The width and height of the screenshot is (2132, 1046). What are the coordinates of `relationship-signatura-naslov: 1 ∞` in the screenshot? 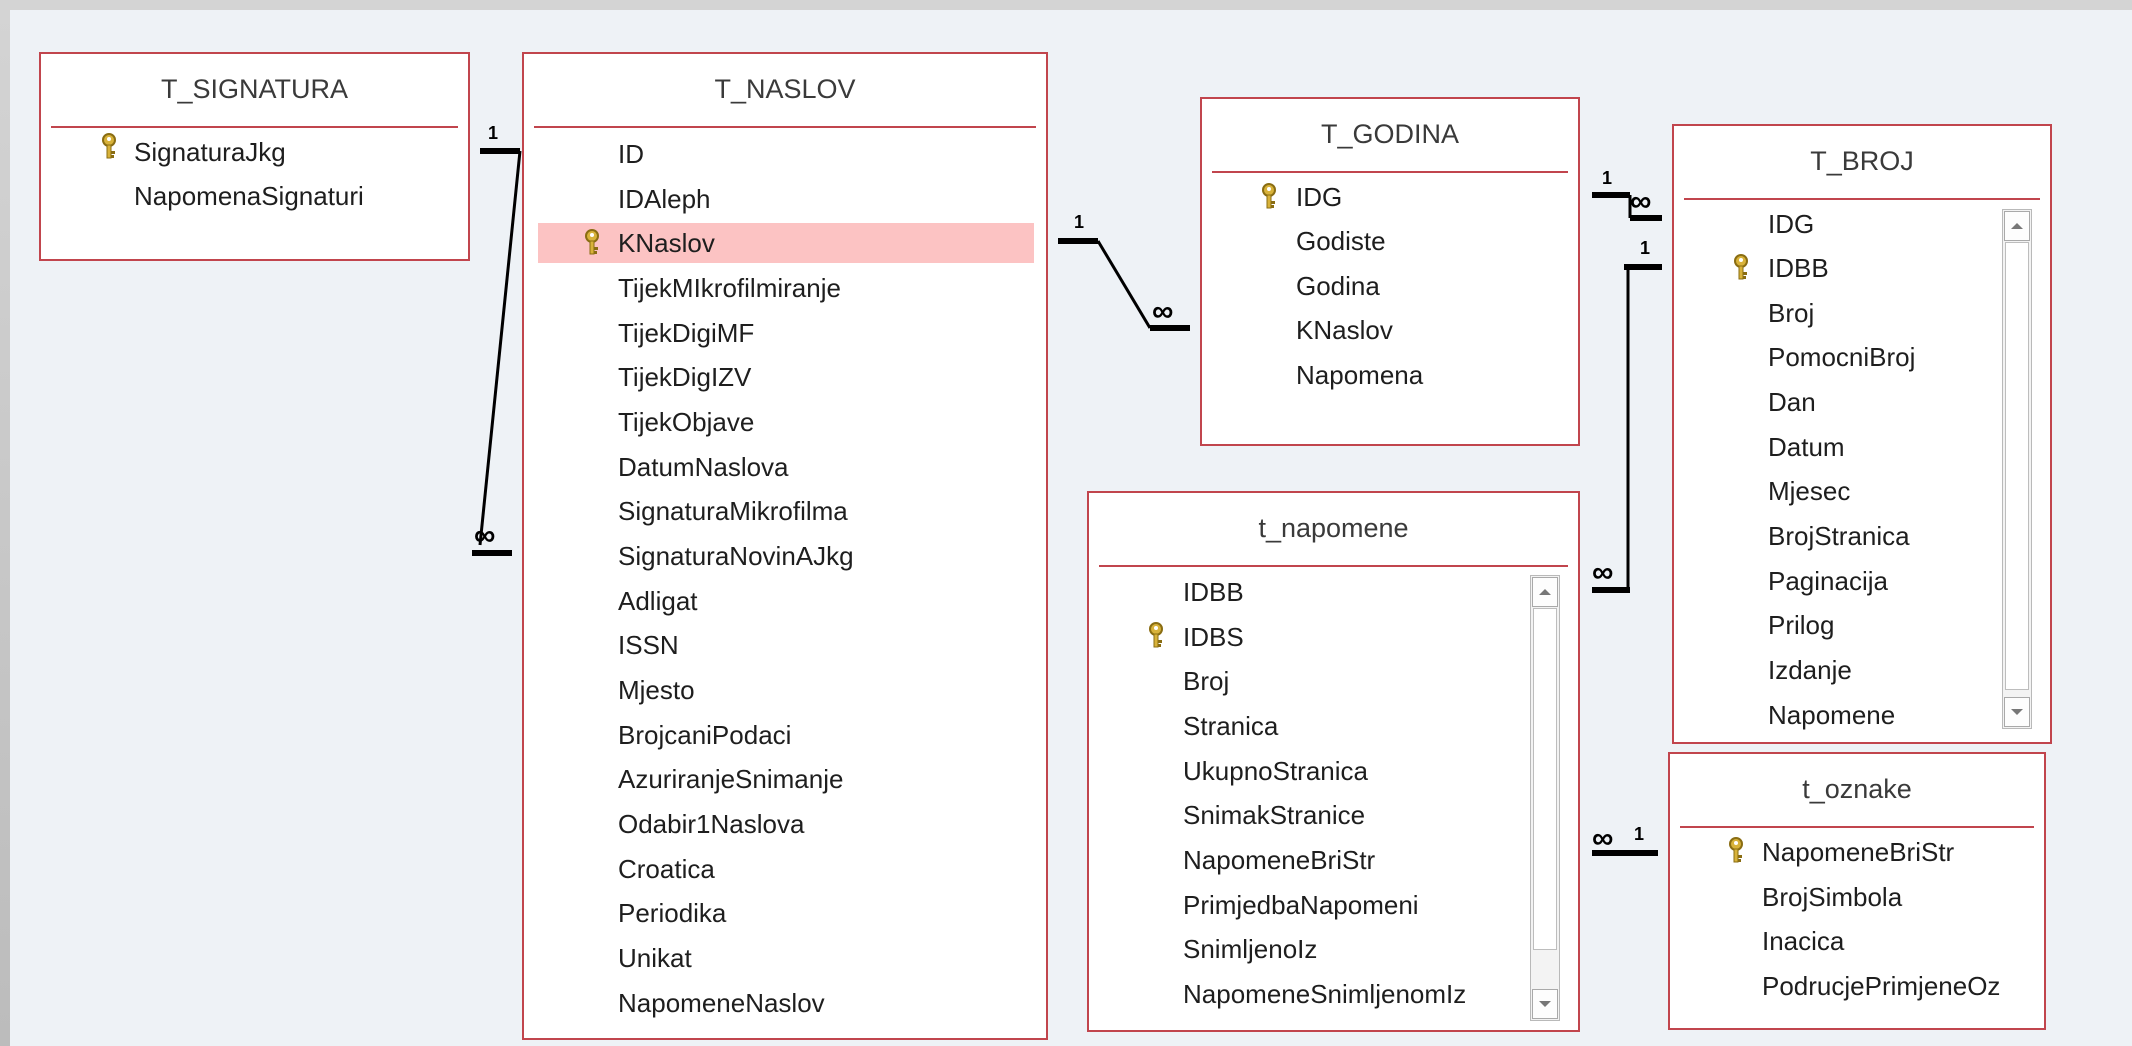 It's located at (497, 339).